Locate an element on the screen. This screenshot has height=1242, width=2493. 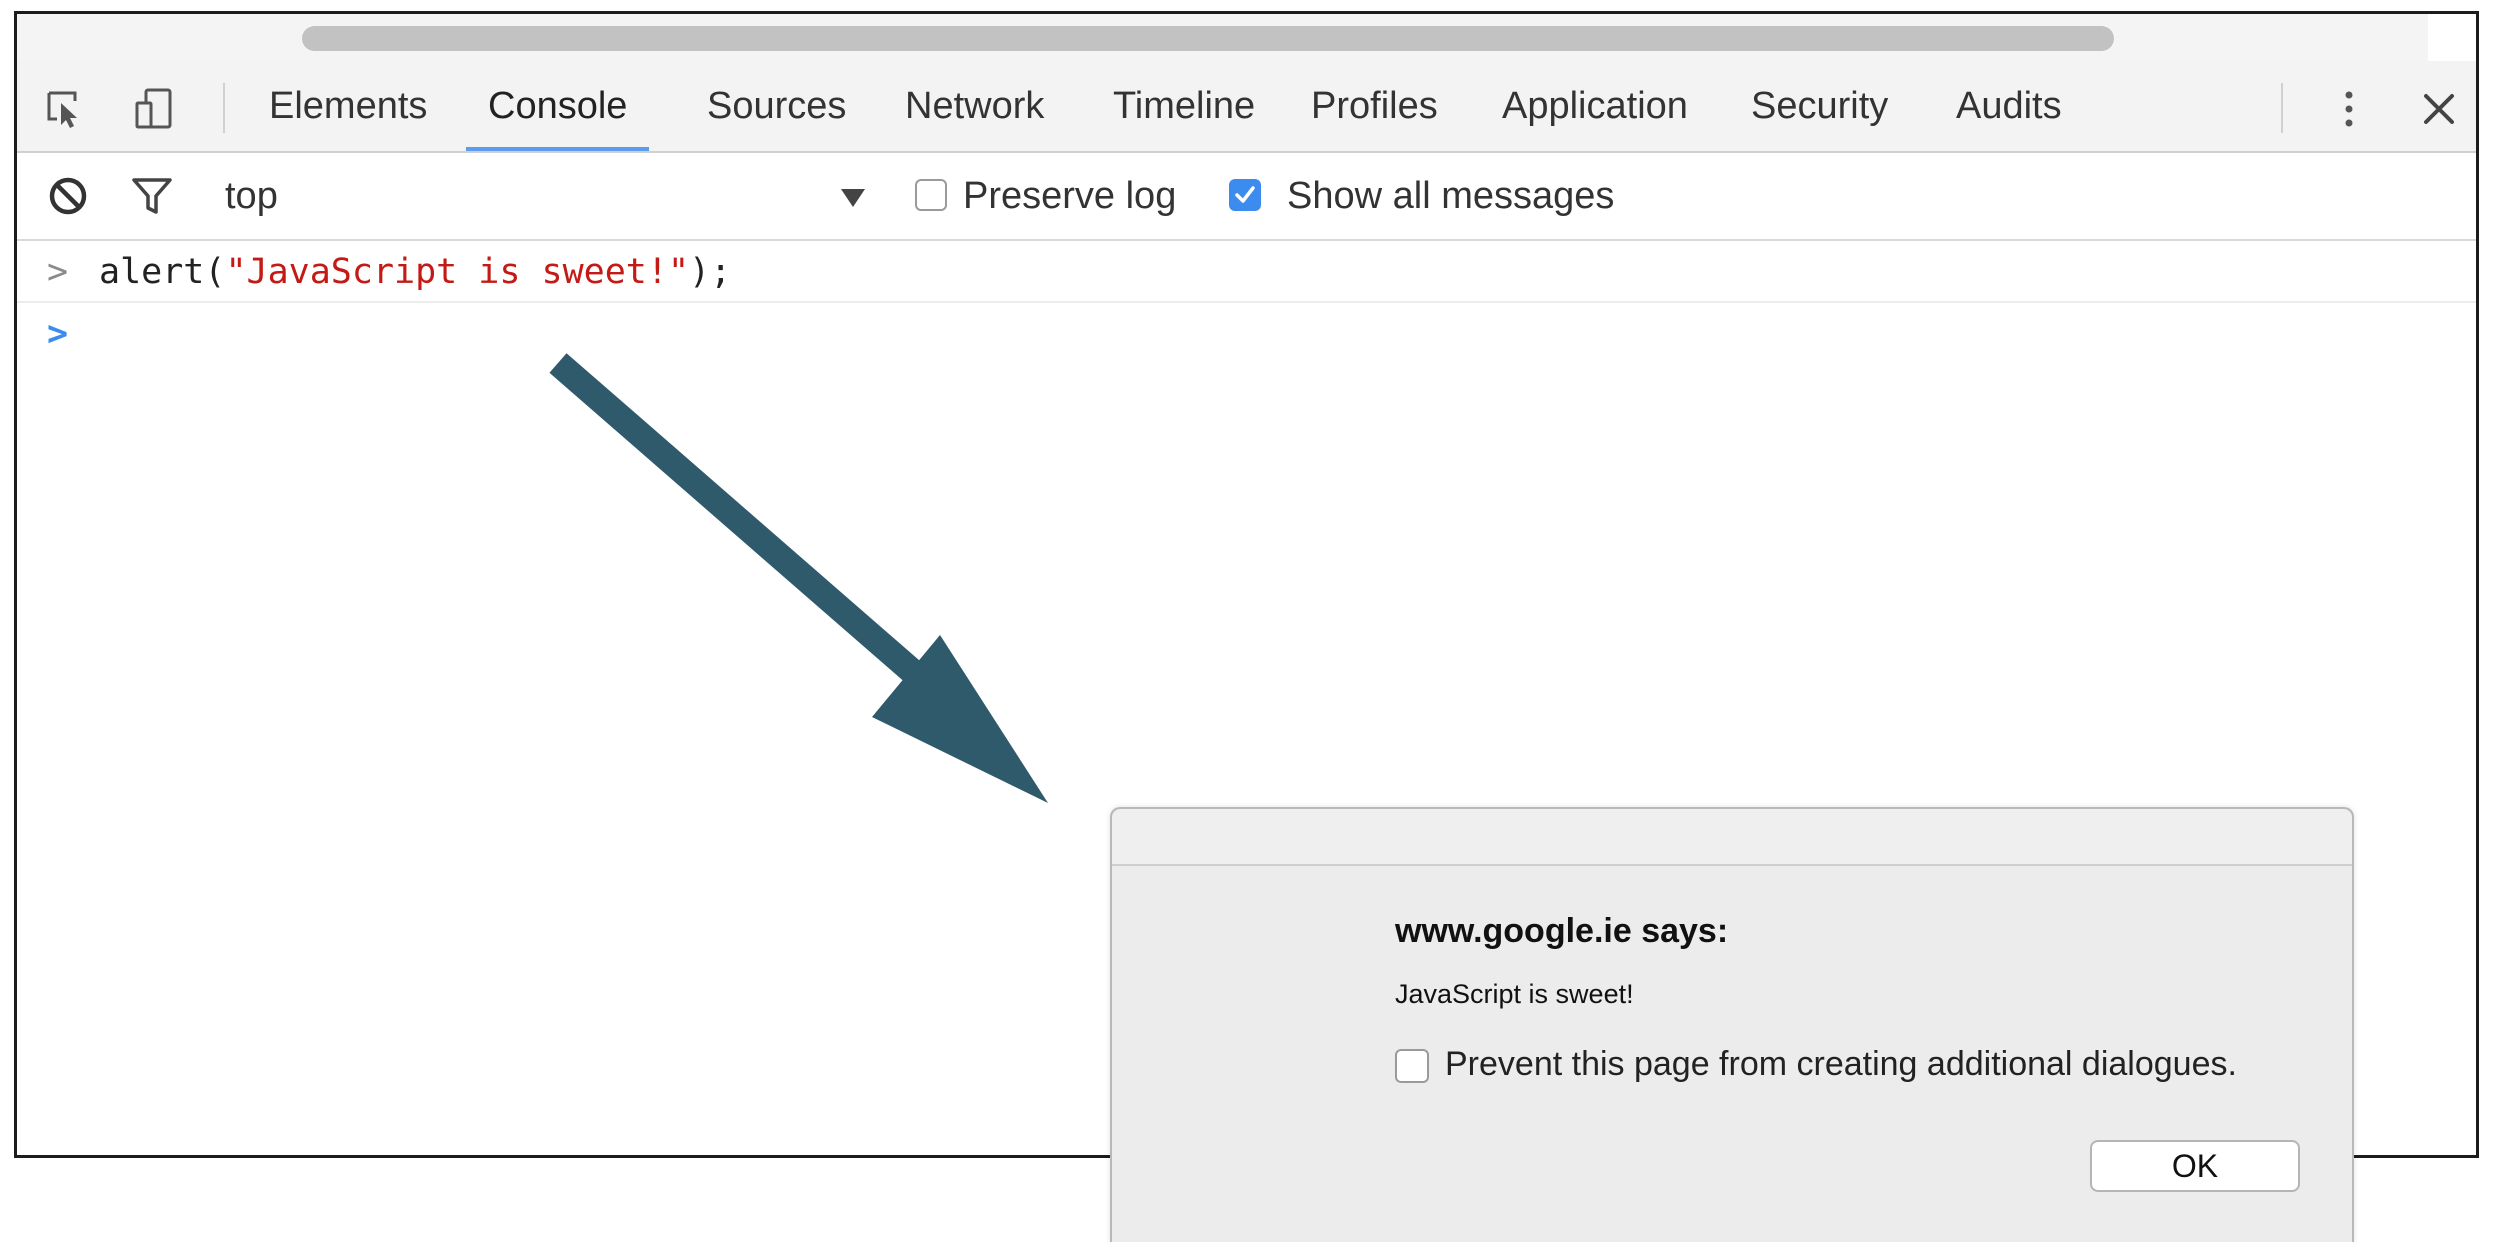
console-toolbar: top Preserve log Show all messages is located at coordinates (1246, 197).